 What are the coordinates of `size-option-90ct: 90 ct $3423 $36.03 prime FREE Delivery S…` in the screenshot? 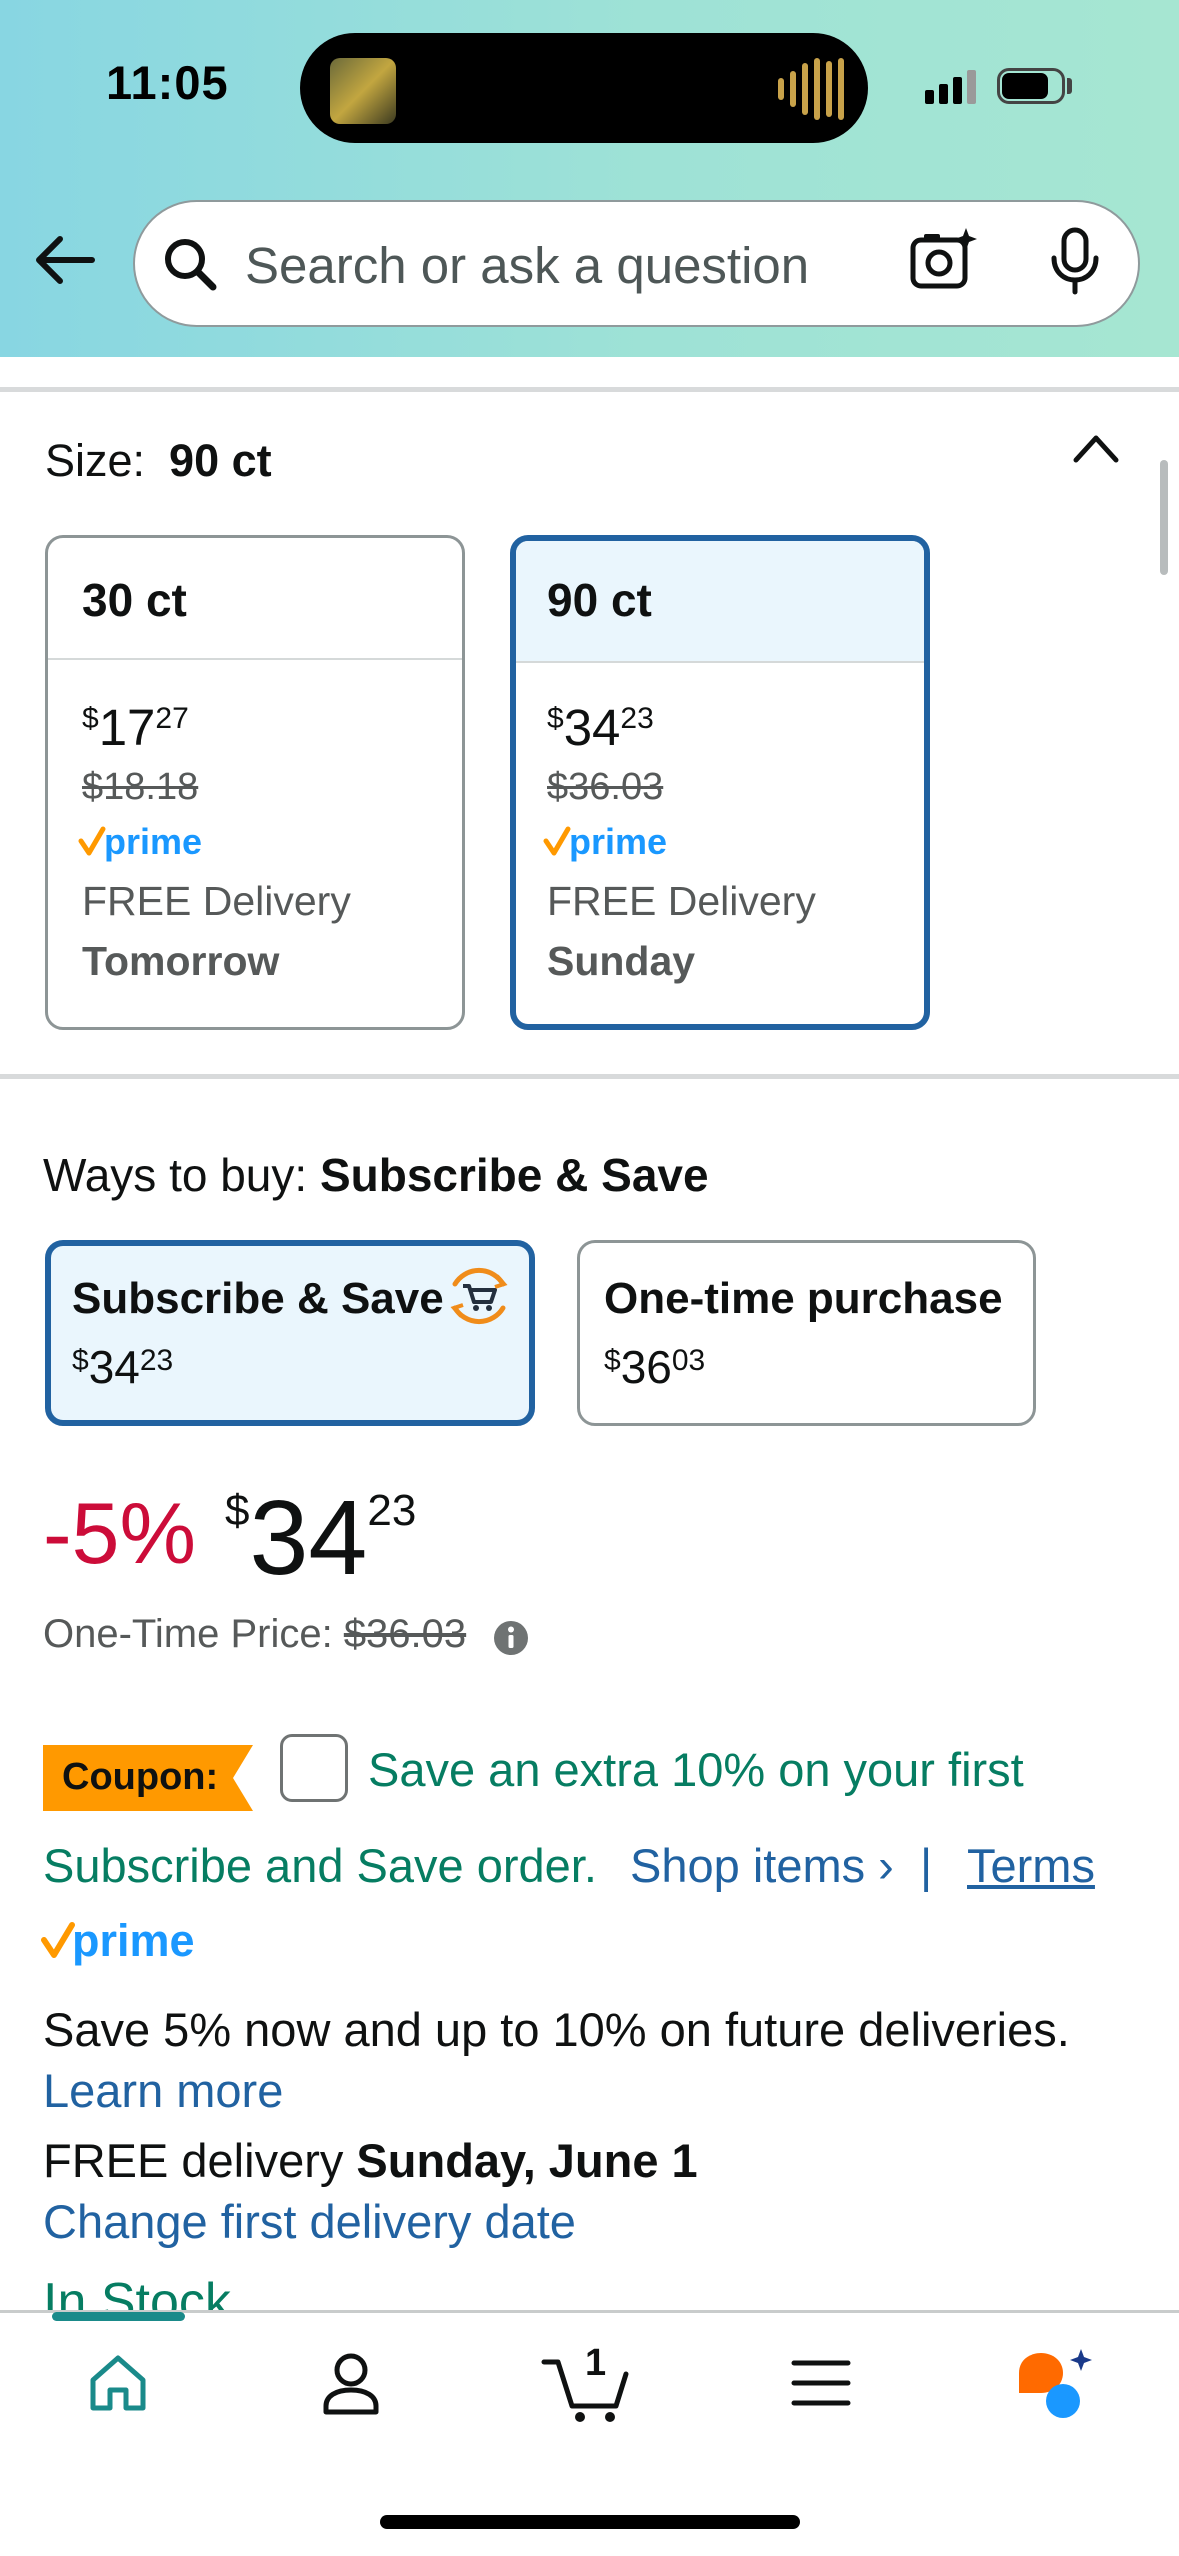 It's located at (720, 782).